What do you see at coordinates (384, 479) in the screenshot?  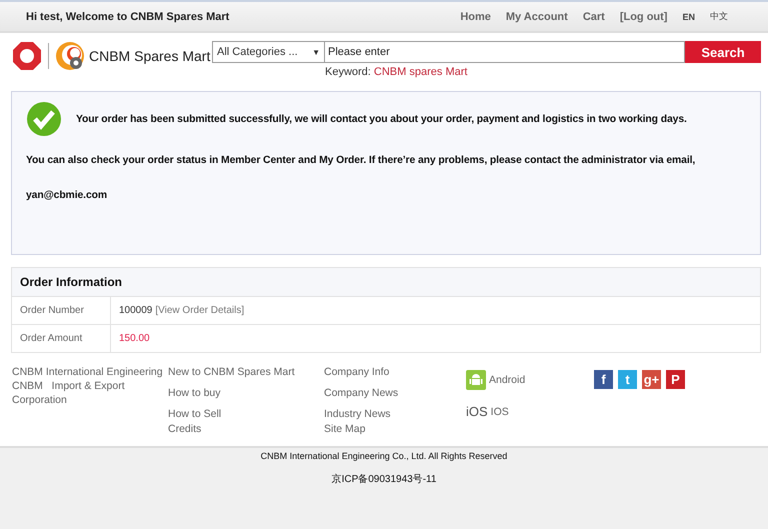 I see `icp-number: 京ICP备09031943号-11` at bounding box center [384, 479].